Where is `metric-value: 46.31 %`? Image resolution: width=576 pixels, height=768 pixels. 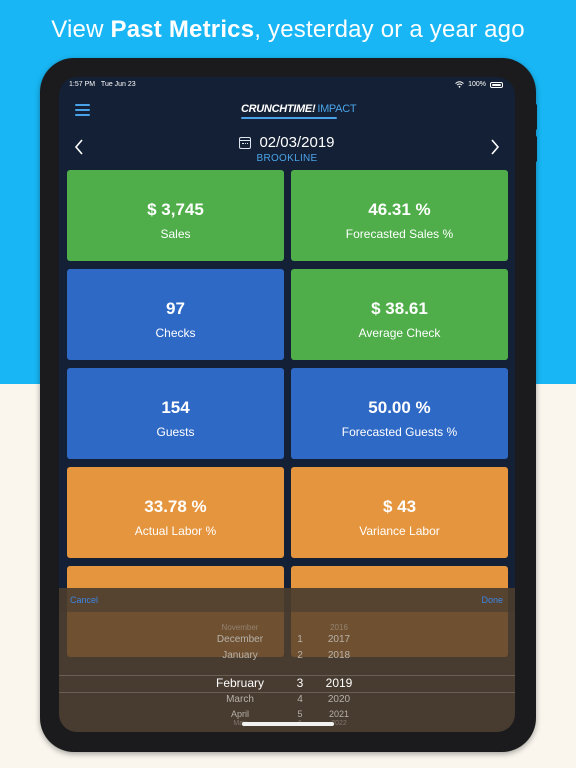 metric-value: 46.31 % is located at coordinates (399, 209).